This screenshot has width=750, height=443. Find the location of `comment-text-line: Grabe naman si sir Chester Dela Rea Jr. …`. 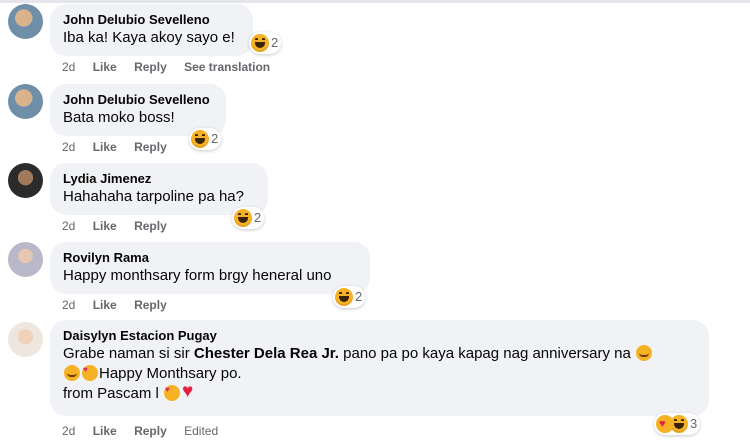

comment-text-line: Grabe naman si sir Chester Dela Rea Jr. … is located at coordinates (380, 354).